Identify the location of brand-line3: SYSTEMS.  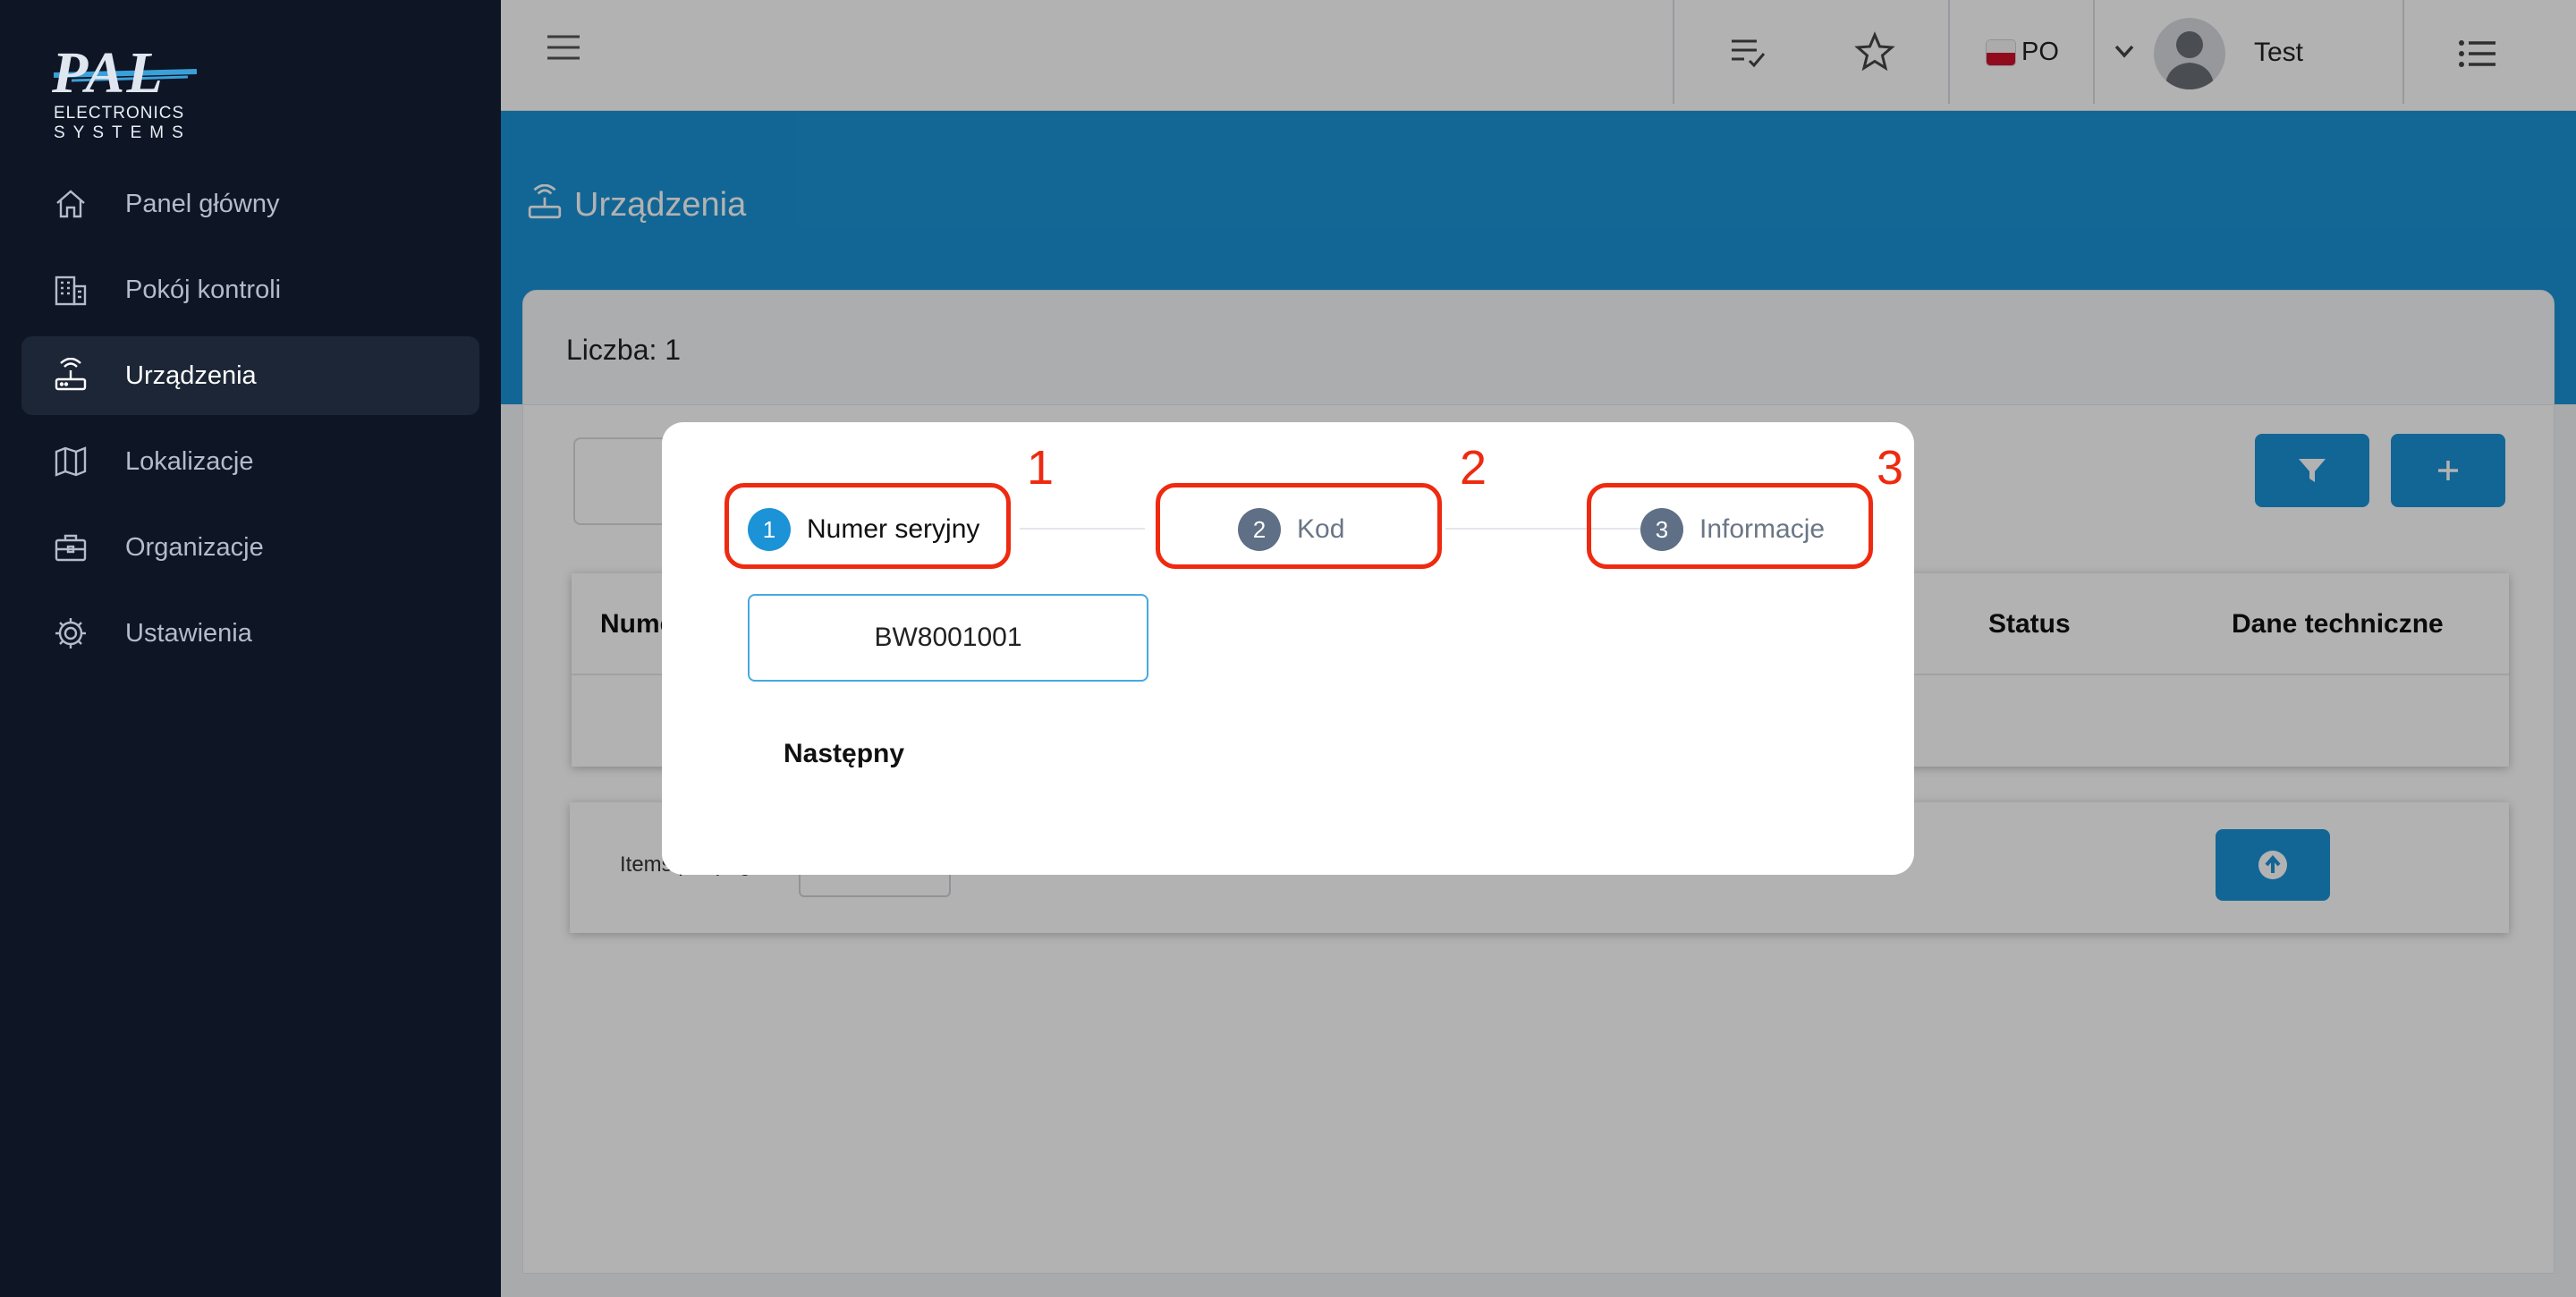
(122, 132).